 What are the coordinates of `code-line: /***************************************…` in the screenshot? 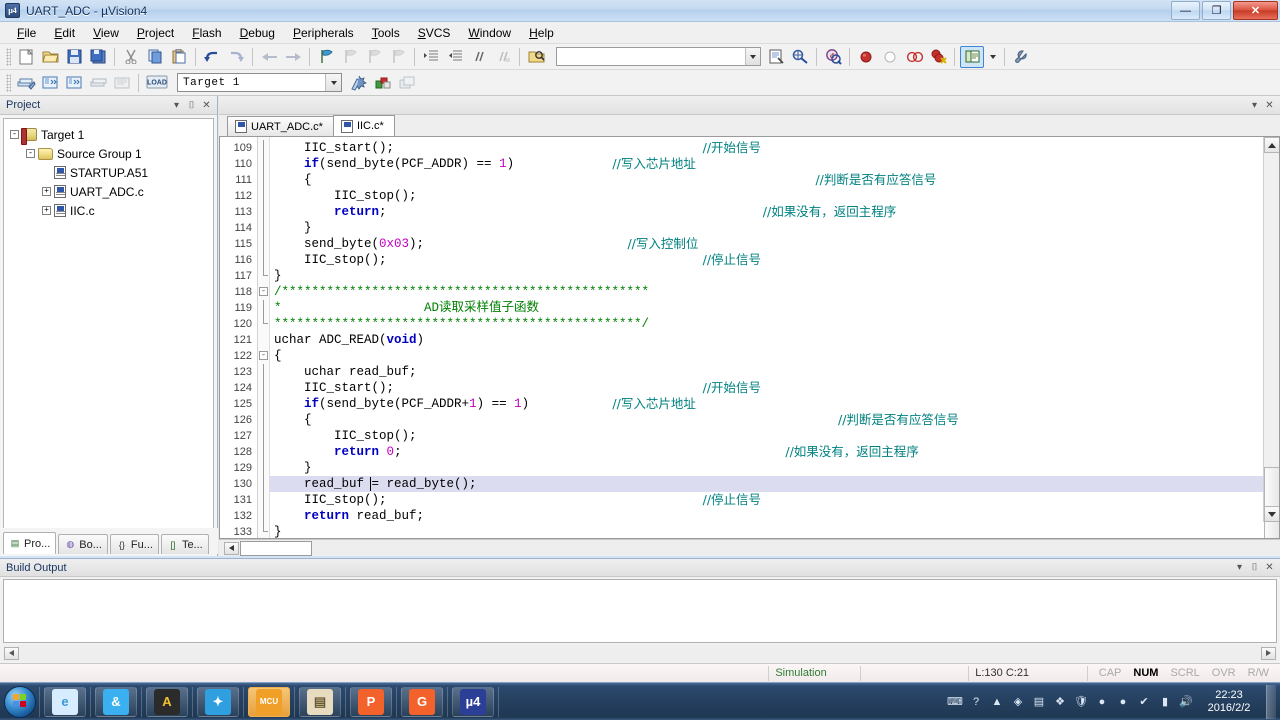 It's located at (774, 292).